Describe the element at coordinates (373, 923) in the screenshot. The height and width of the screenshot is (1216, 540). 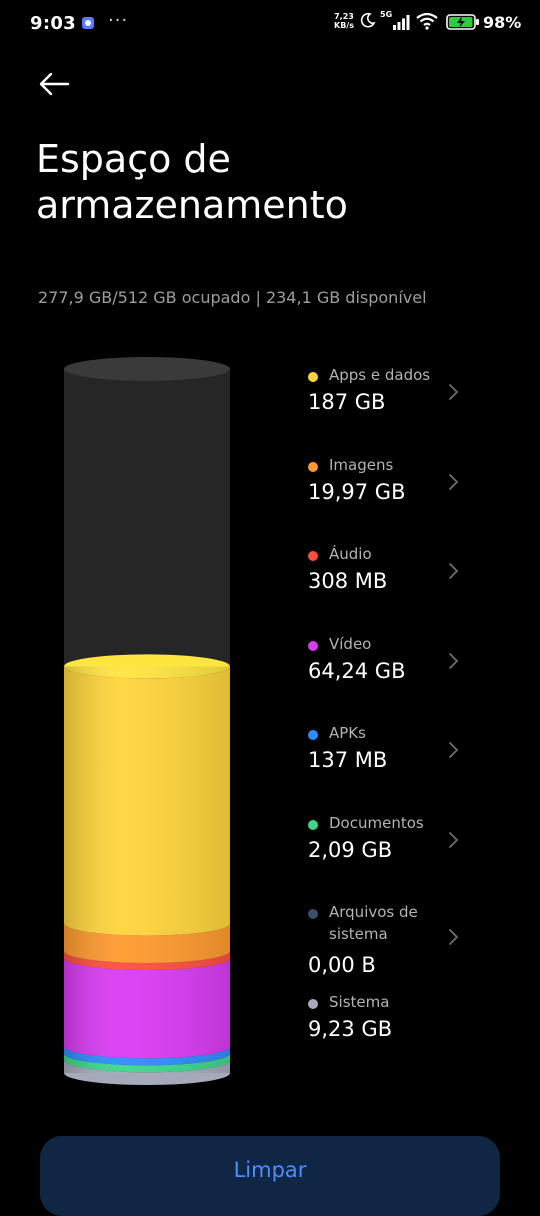
I see `category-label: Arquivos de sistema` at that location.